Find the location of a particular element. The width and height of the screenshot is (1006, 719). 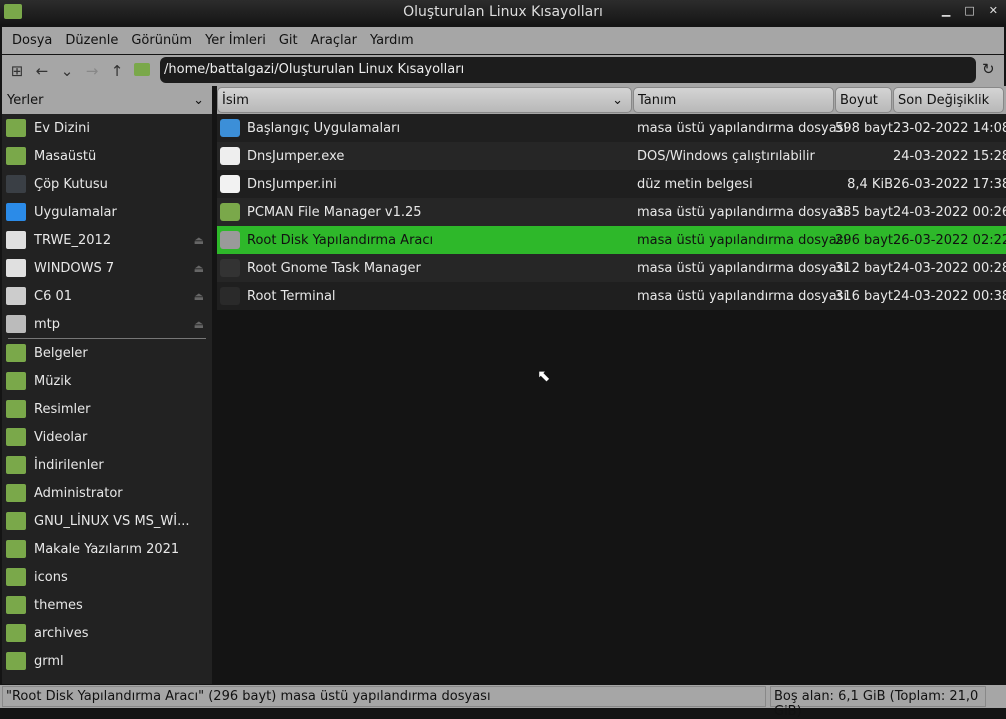

file-size: 335 bayt is located at coordinates (864, 212).